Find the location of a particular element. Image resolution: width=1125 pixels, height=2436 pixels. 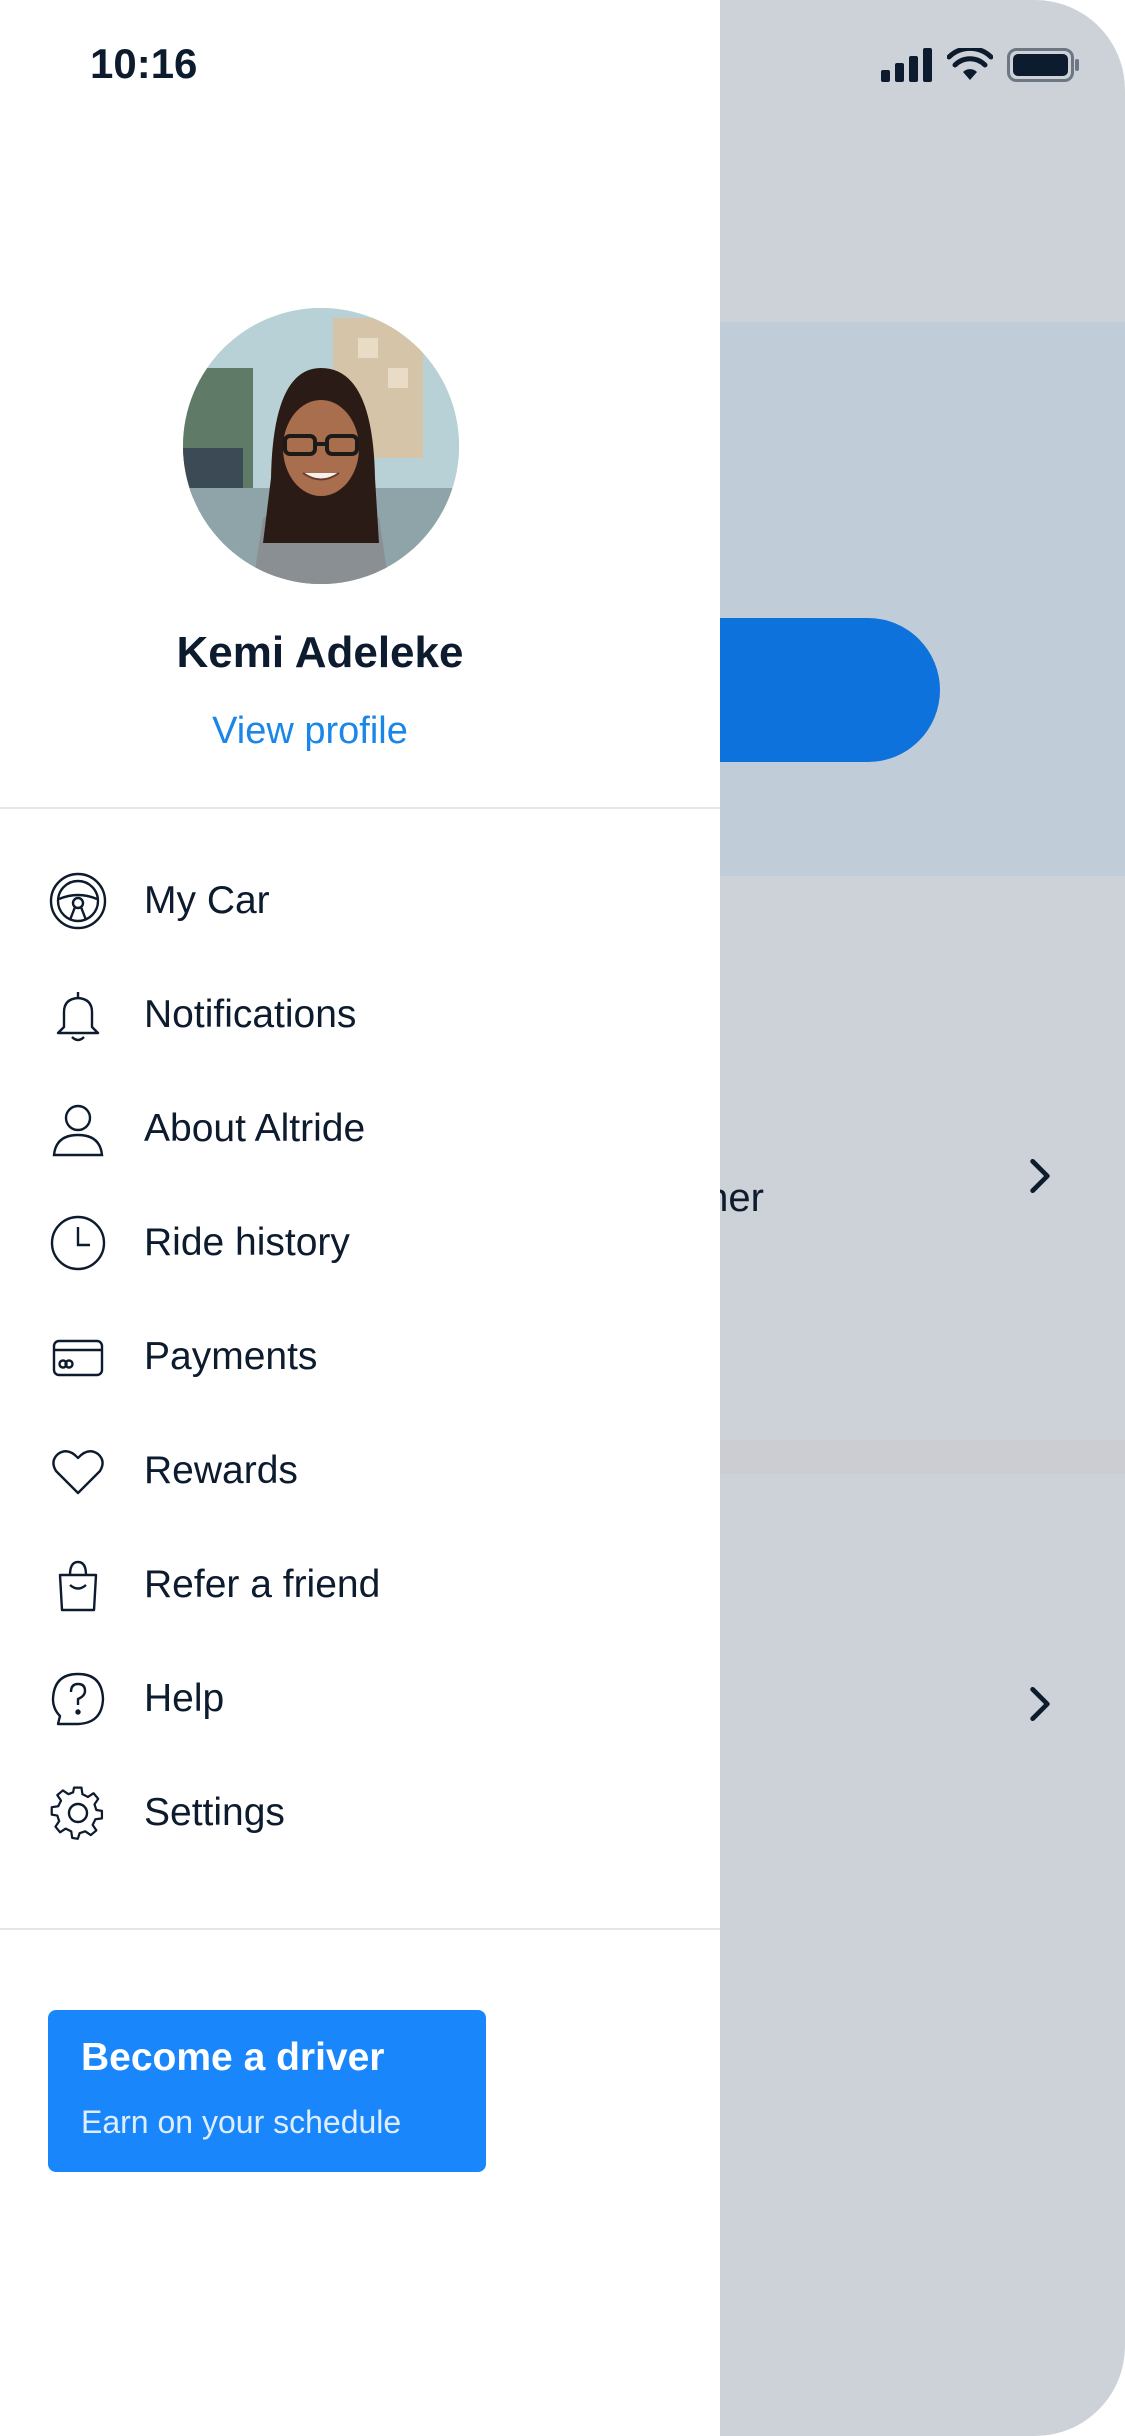

signal-icon is located at coordinates (906, 65).